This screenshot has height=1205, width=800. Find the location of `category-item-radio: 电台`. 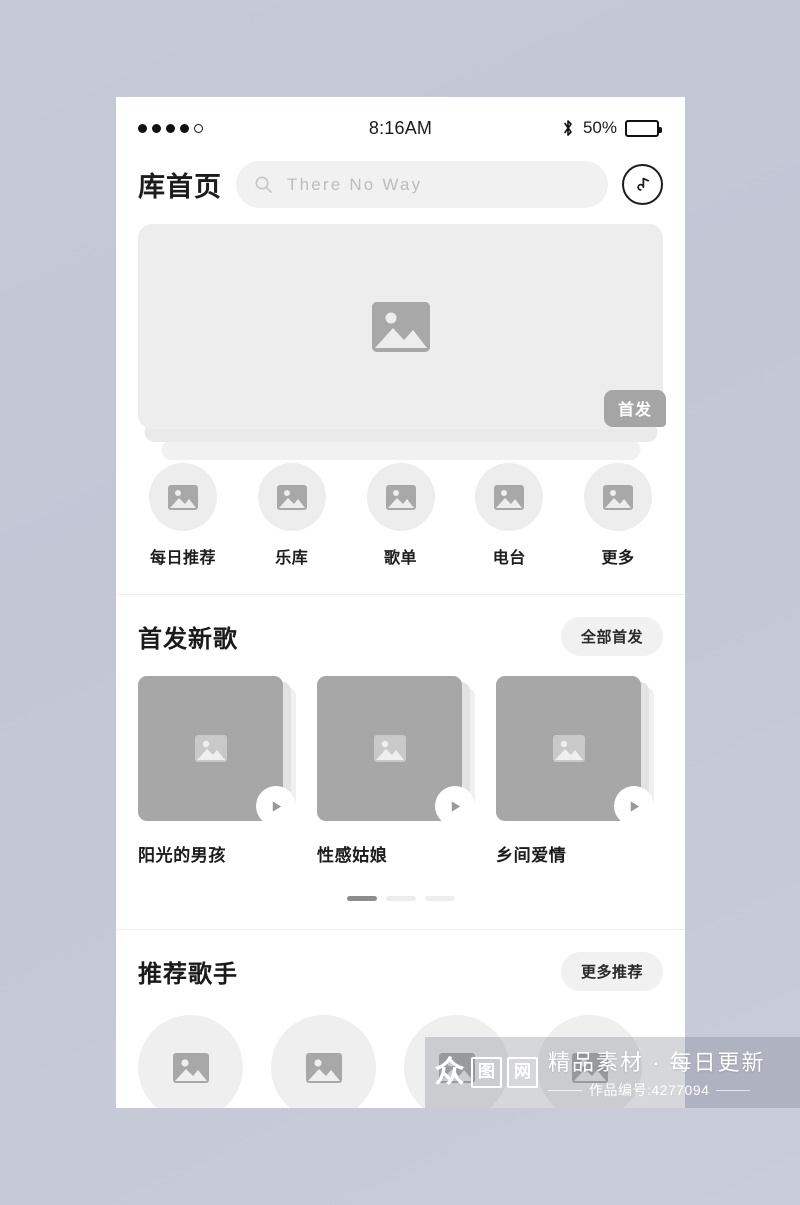

category-item-radio: 电台 is located at coordinates (509, 515).